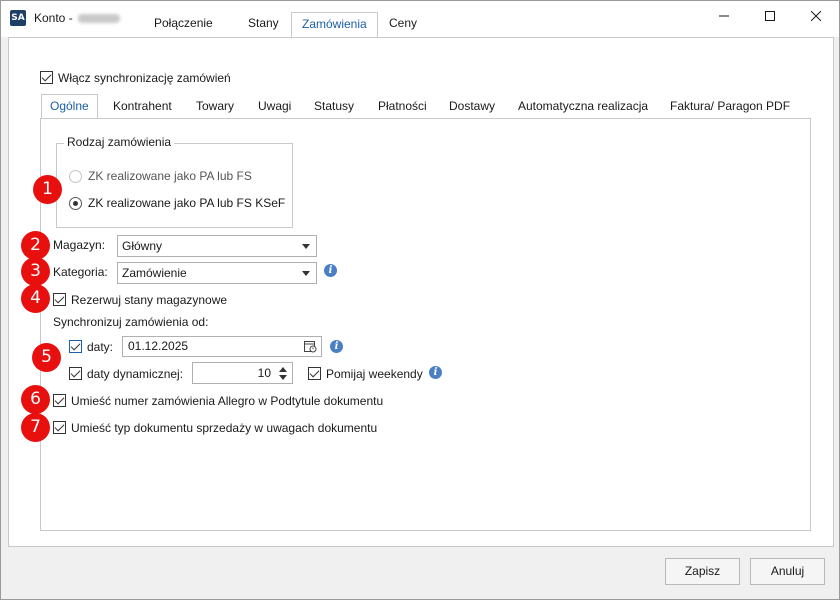 The image size is (840, 600). Describe the element at coordinates (730, 106) in the screenshot. I see `subtab-faktura-paragon-pdf: Faktura/ Paragon PDF` at that location.